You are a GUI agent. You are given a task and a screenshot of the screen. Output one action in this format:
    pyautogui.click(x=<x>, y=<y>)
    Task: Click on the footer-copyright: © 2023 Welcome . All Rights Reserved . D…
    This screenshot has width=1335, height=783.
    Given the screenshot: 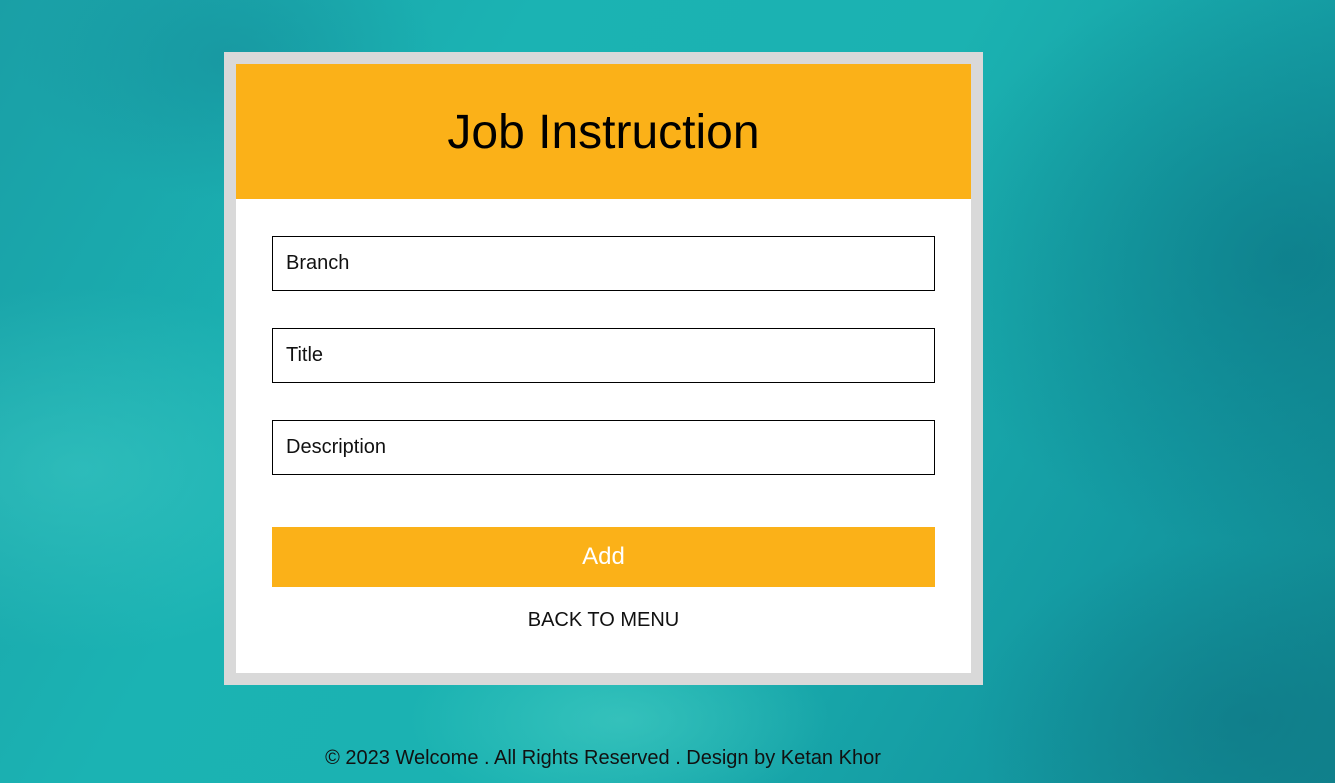 What is the action you would take?
    pyautogui.click(x=603, y=758)
    